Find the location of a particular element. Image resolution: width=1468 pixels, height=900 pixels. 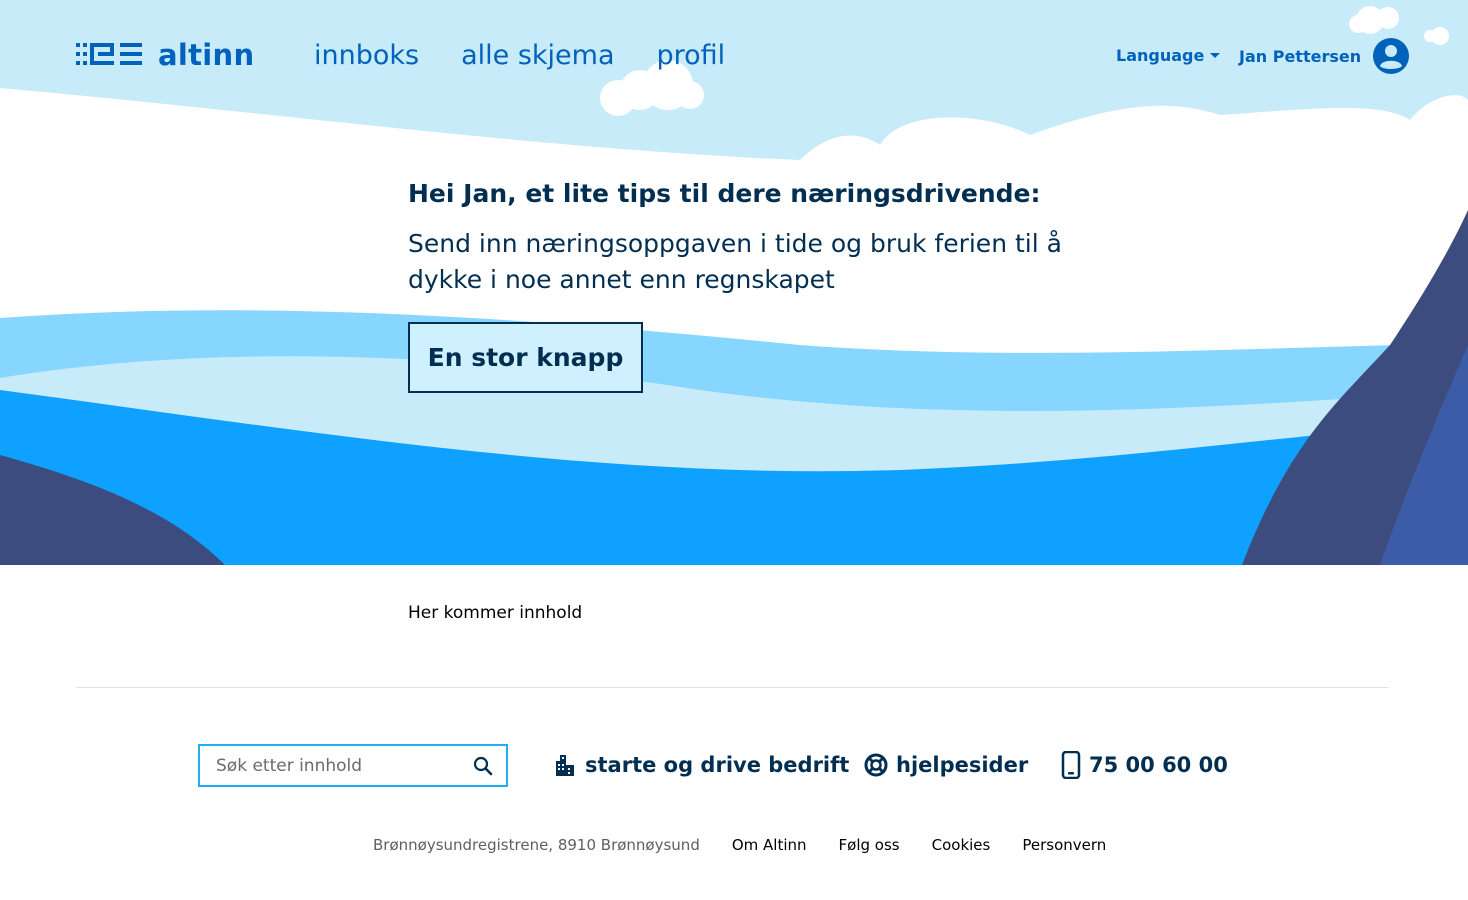

footer-address: Brønnøysundregistrene, 8910 Brønnøysund is located at coordinates (536, 845).